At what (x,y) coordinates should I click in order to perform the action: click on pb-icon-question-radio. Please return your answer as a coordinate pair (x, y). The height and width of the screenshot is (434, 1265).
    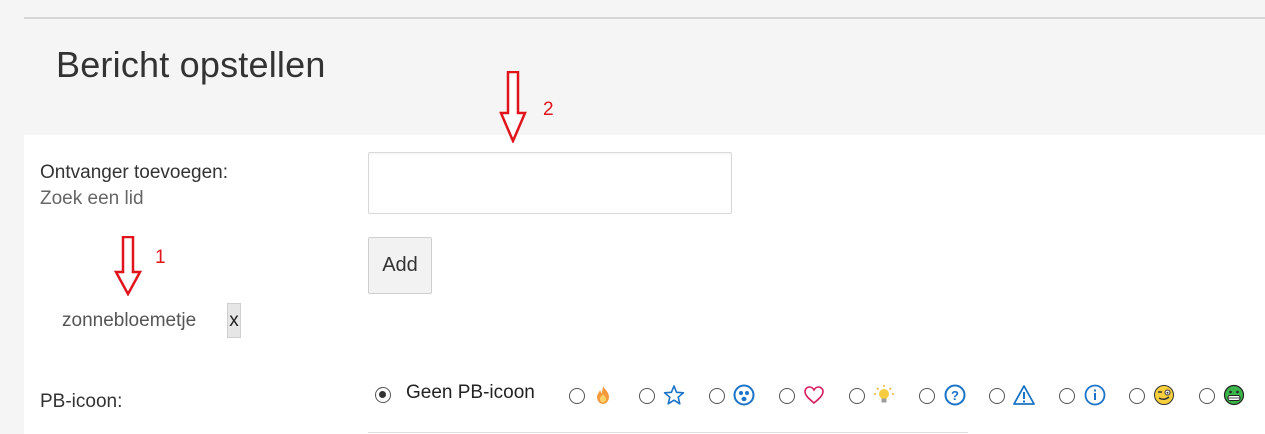
    Looking at the image, I should click on (927, 396).